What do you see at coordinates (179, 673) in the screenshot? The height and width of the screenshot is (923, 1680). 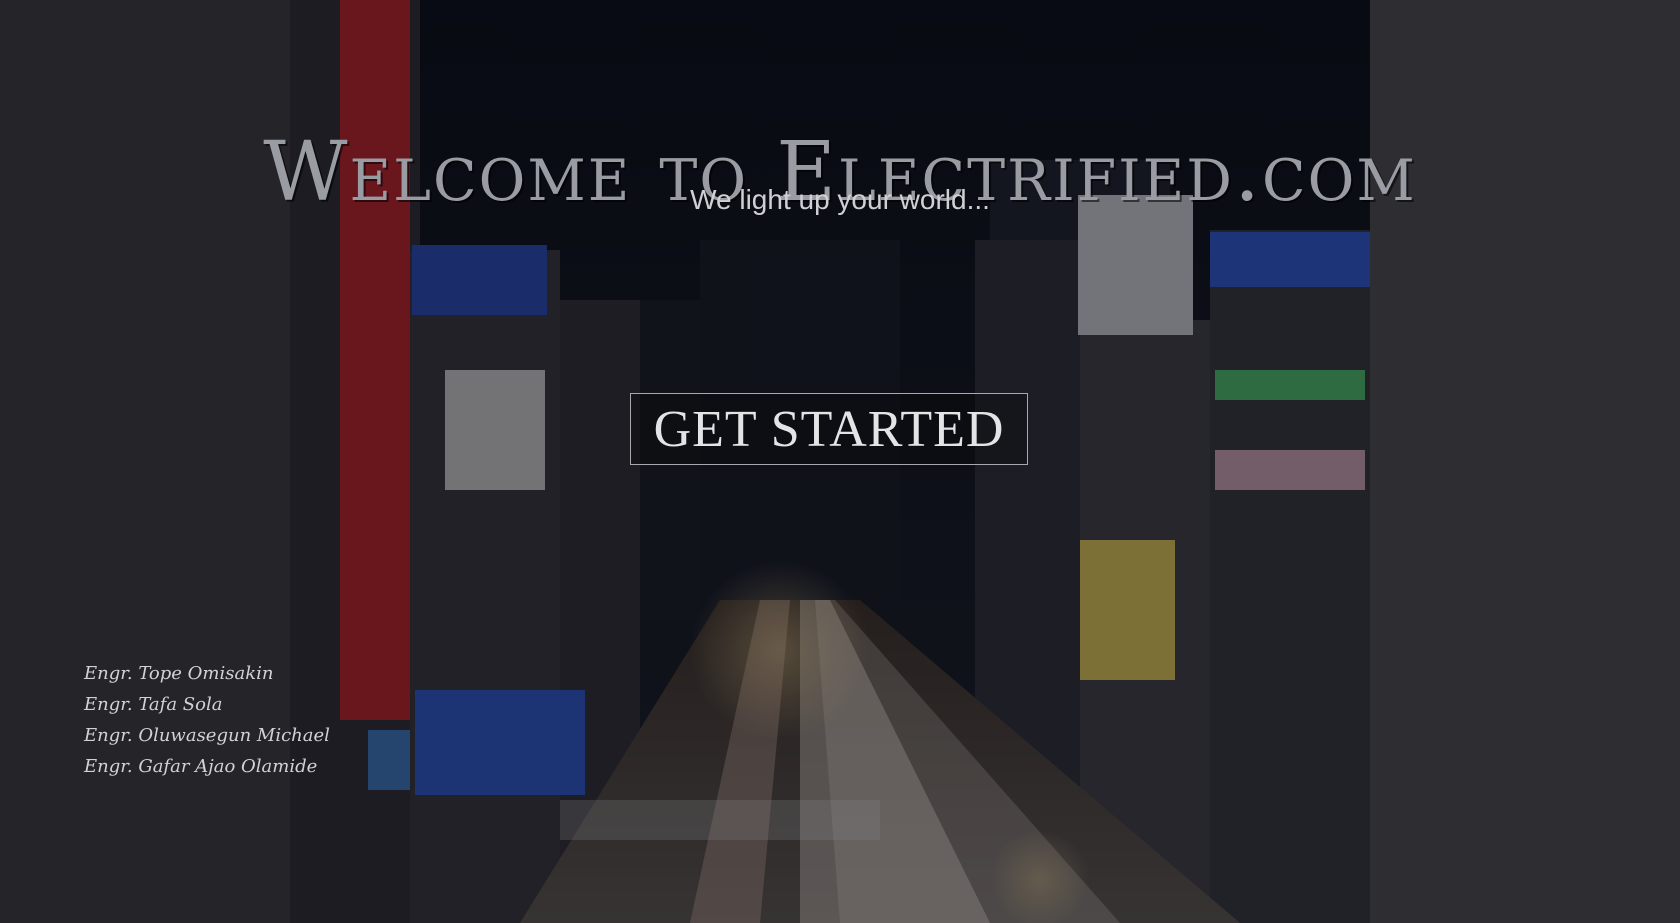 I see `credit-item: Engr. Tope Omisakin` at bounding box center [179, 673].